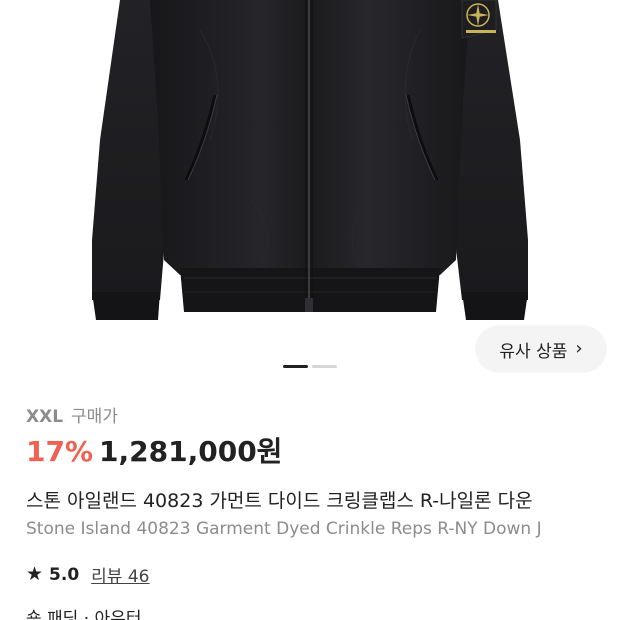 Image resolution: width=620 pixels, height=620 pixels. I want to click on size-purchase-row: XXL 구매가, so click(72, 414).